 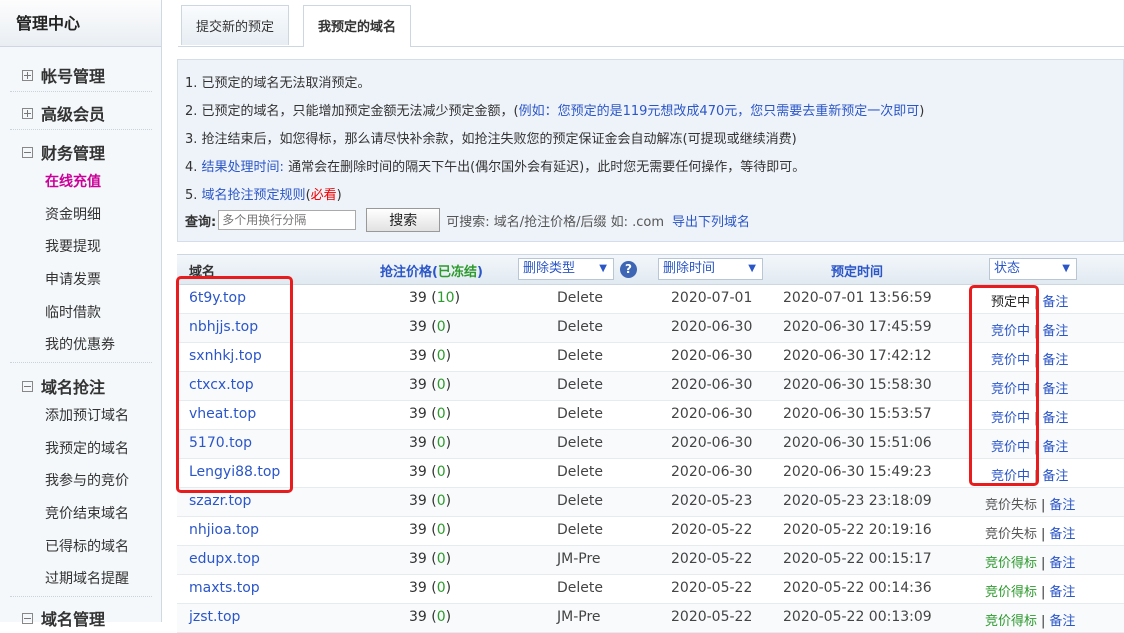 I want to click on sidebar-item-withdraw: 我要提现, so click(x=73, y=246).